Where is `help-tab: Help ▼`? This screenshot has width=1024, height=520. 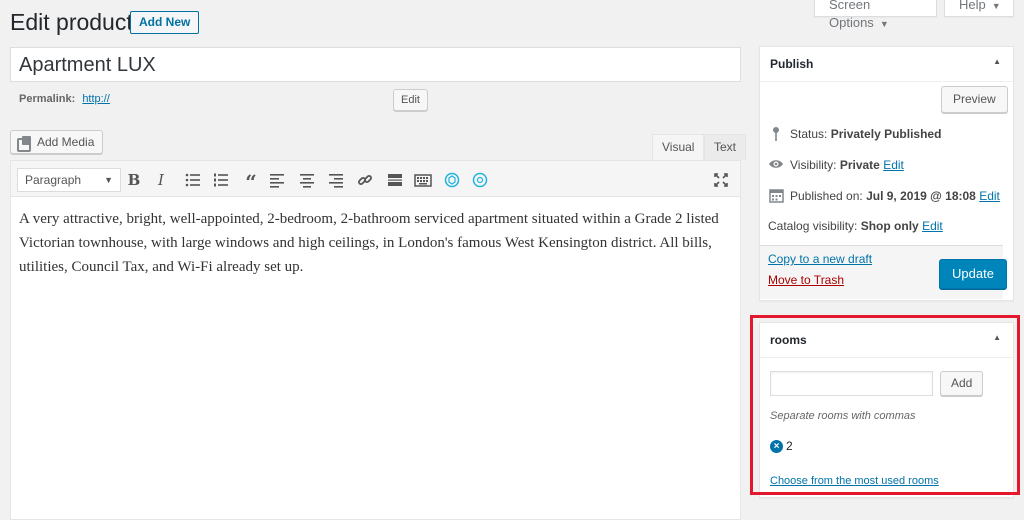
help-tab: Help ▼ is located at coordinates (979, 8).